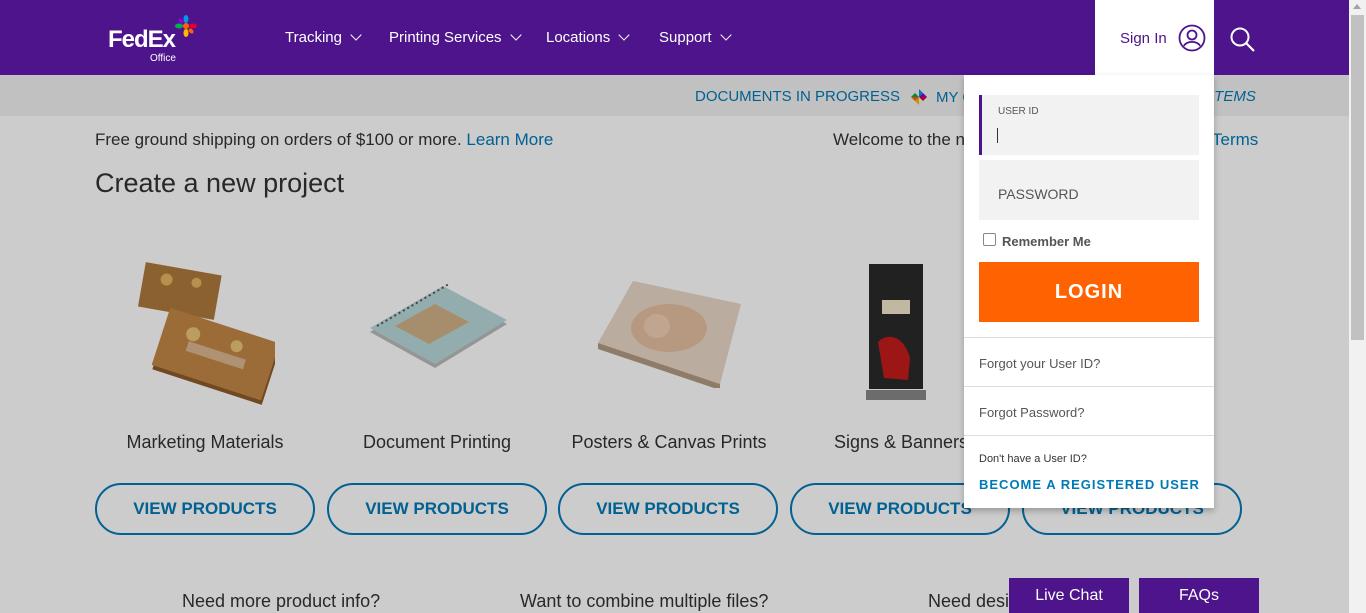 This screenshot has width=1366, height=613. What do you see at coordinates (313, 37) in the screenshot?
I see `nav-tracking-label: Tracking` at bounding box center [313, 37].